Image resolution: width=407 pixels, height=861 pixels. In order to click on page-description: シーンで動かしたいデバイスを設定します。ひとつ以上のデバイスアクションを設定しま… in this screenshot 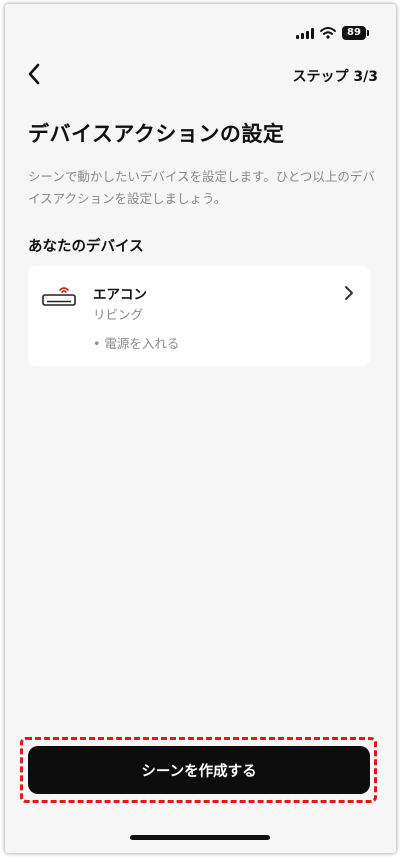, I will do `click(201, 187)`.